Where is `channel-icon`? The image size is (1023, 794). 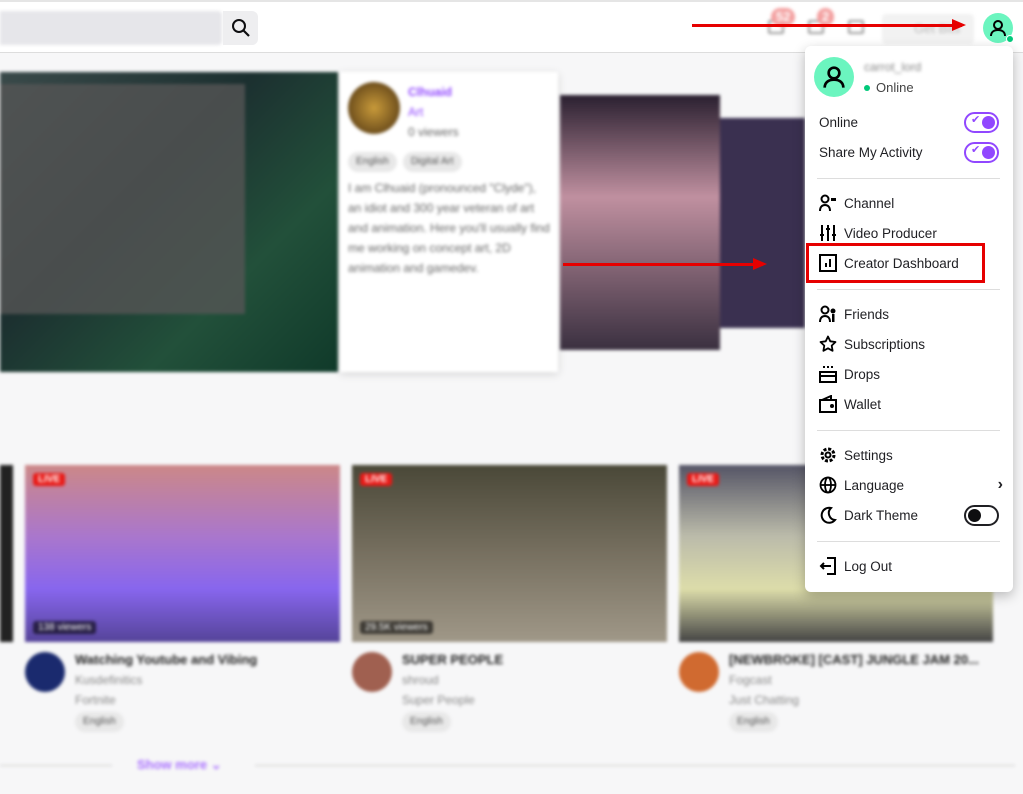
channel-icon is located at coordinates (825, 203).